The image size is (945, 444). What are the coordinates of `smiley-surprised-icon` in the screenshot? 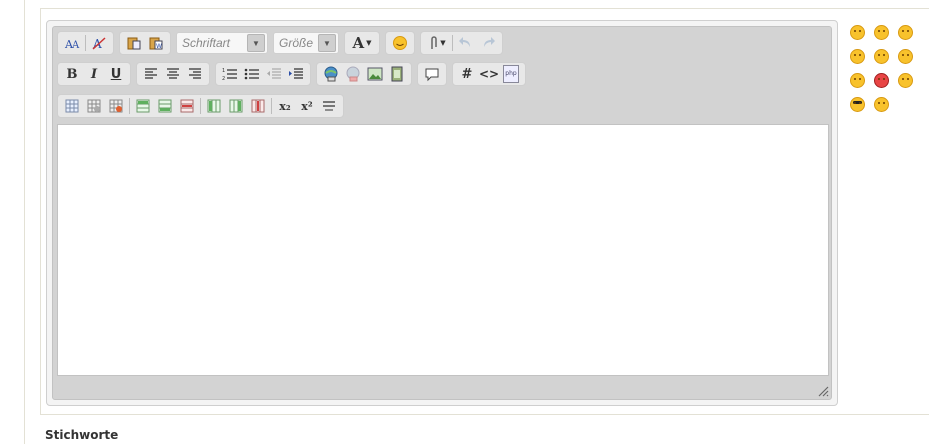 It's located at (881, 104).